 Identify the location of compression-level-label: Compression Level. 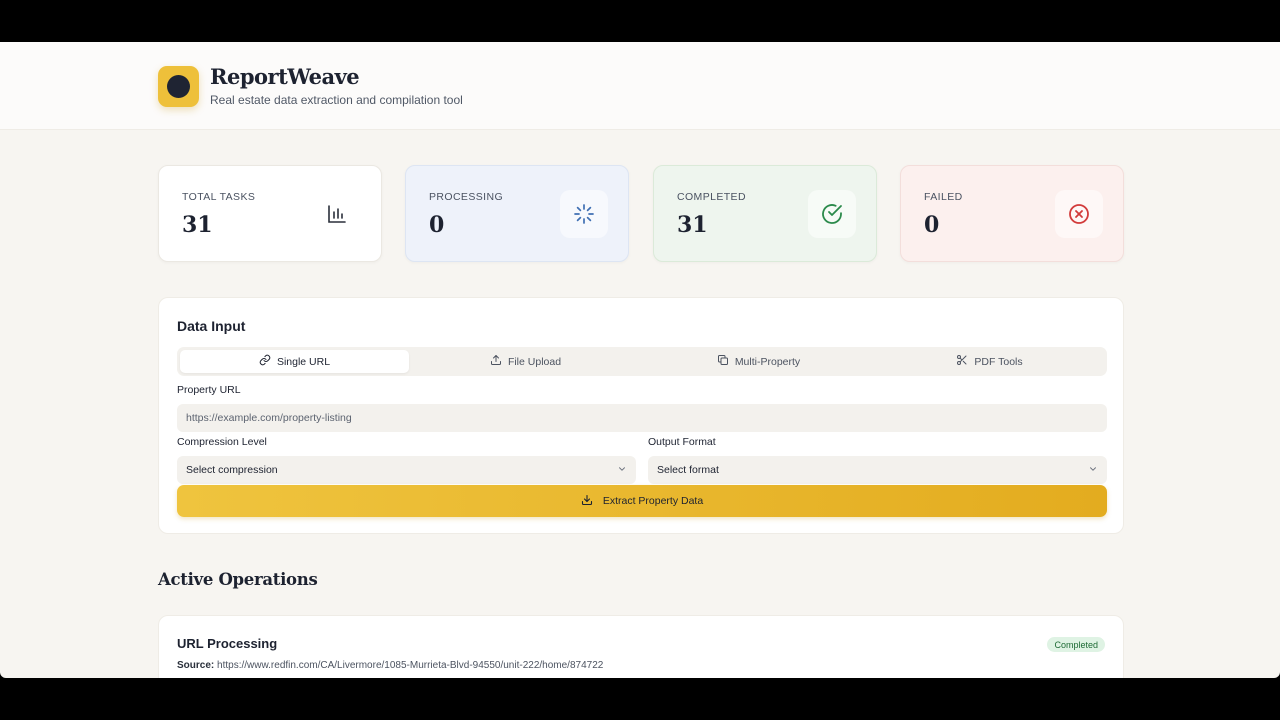
(222, 442).